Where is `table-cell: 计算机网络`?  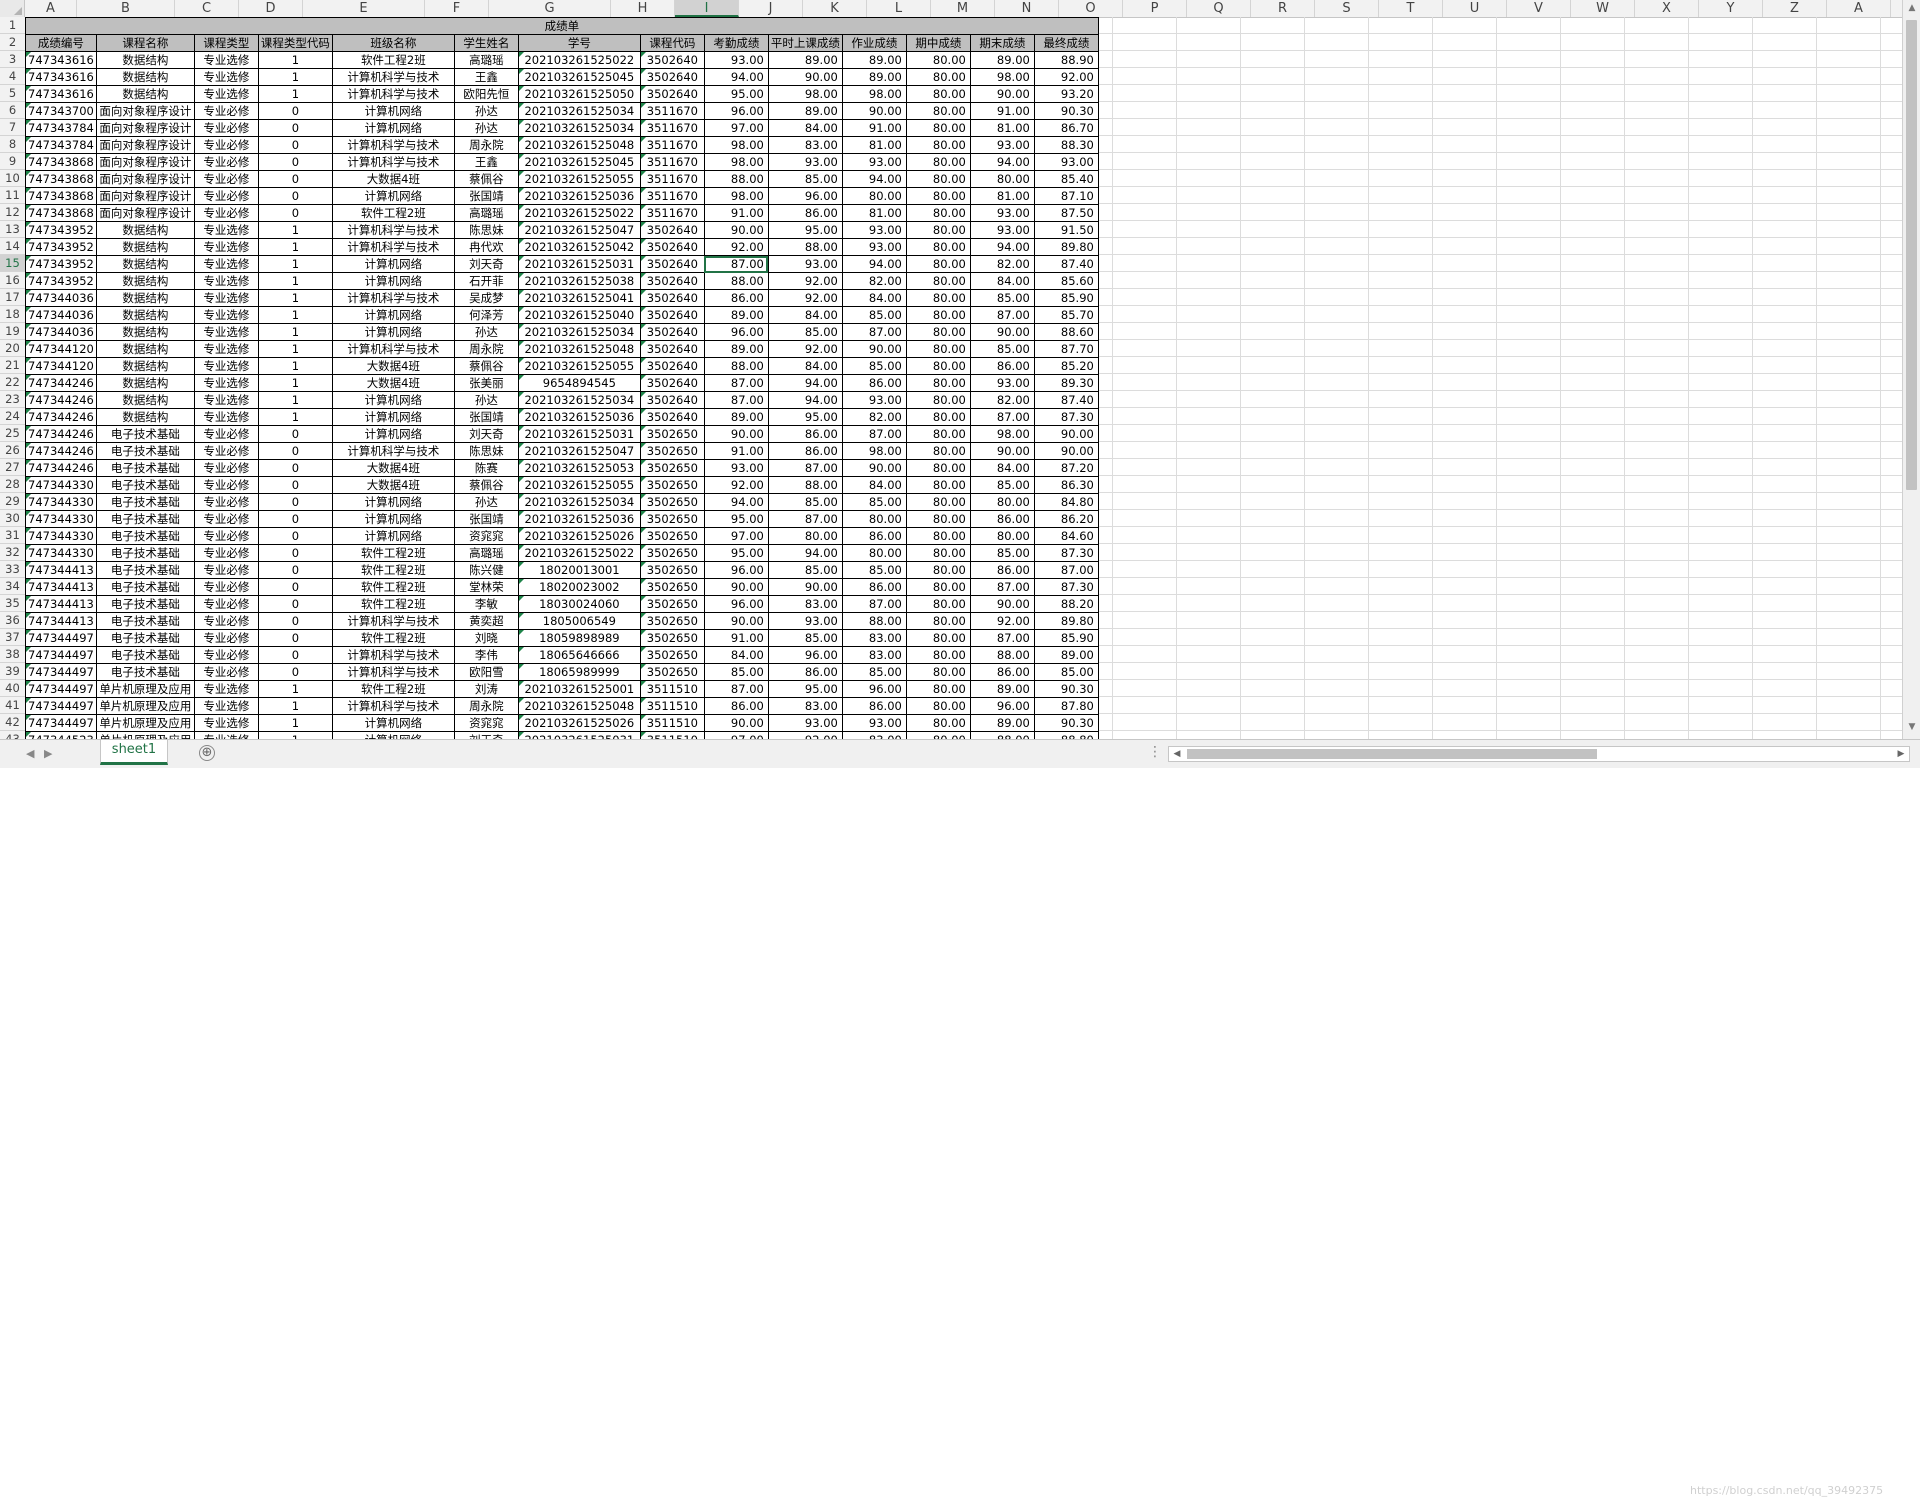 table-cell: 计算机网络 is located at coordinates (393, 332).